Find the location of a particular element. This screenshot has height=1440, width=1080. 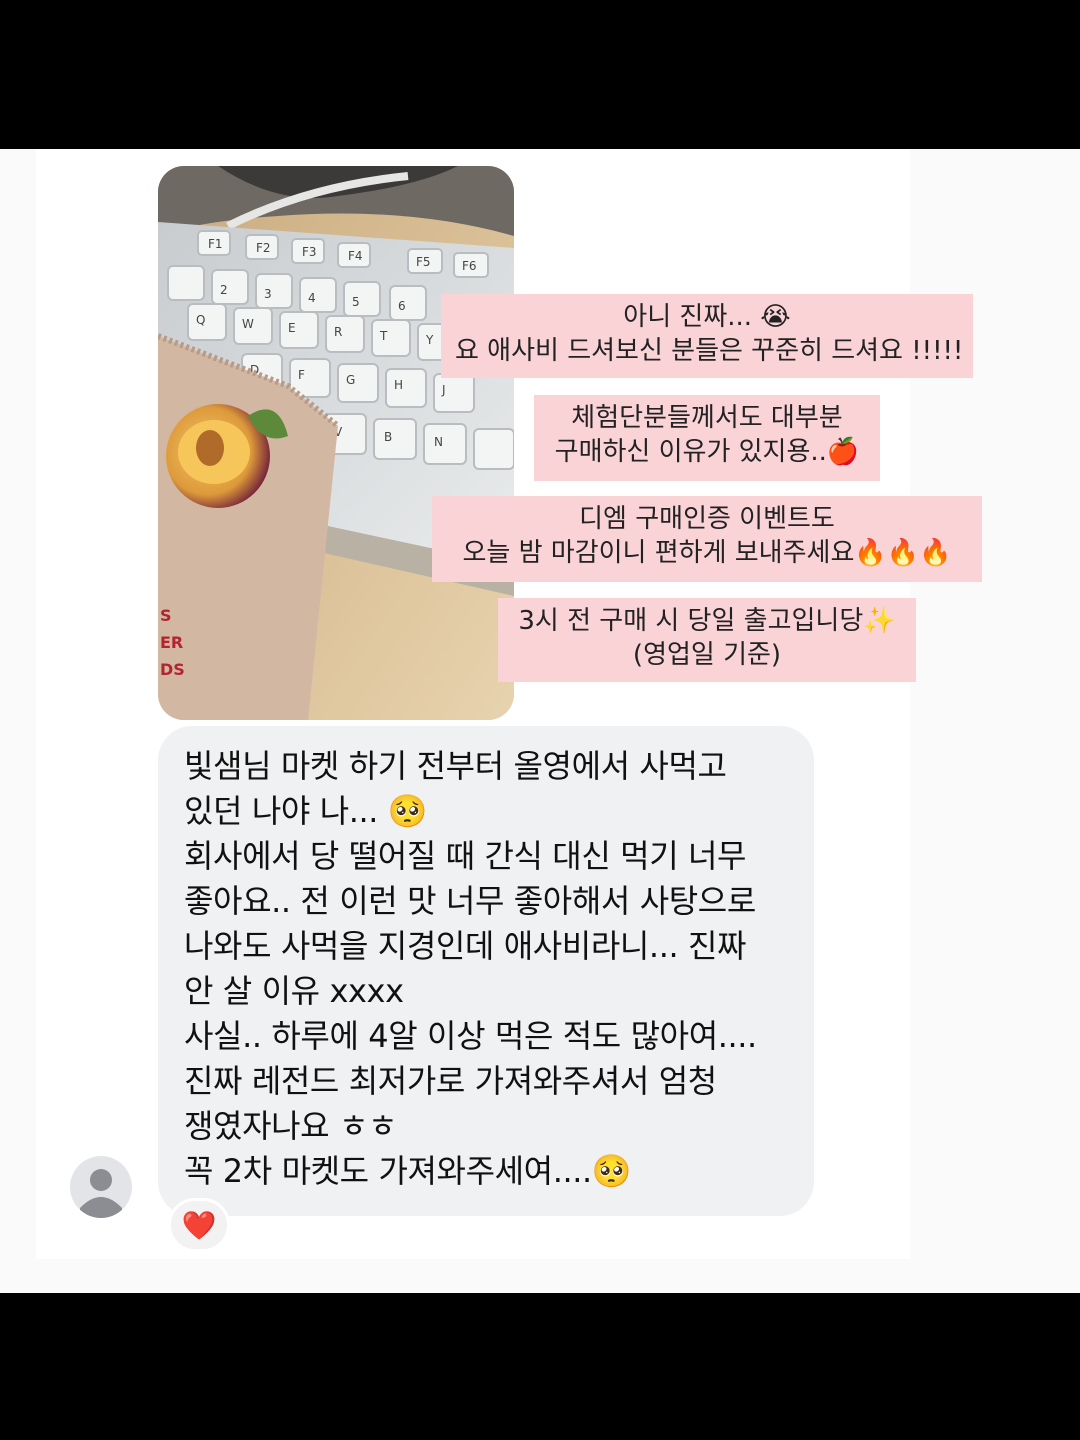

package-text: DS is located at coordinates (172, 669).